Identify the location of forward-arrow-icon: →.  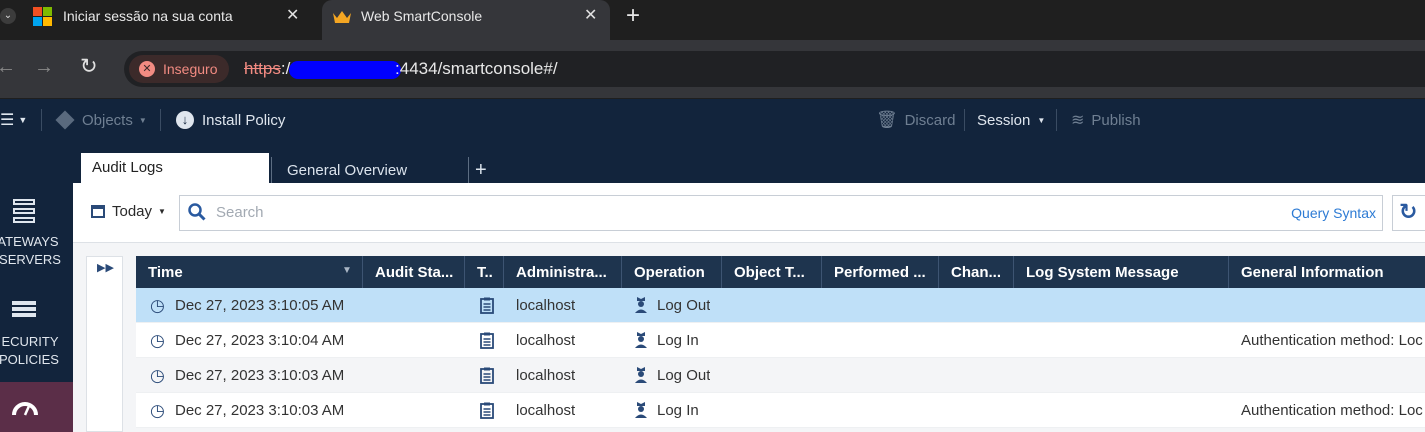
(44, 67).